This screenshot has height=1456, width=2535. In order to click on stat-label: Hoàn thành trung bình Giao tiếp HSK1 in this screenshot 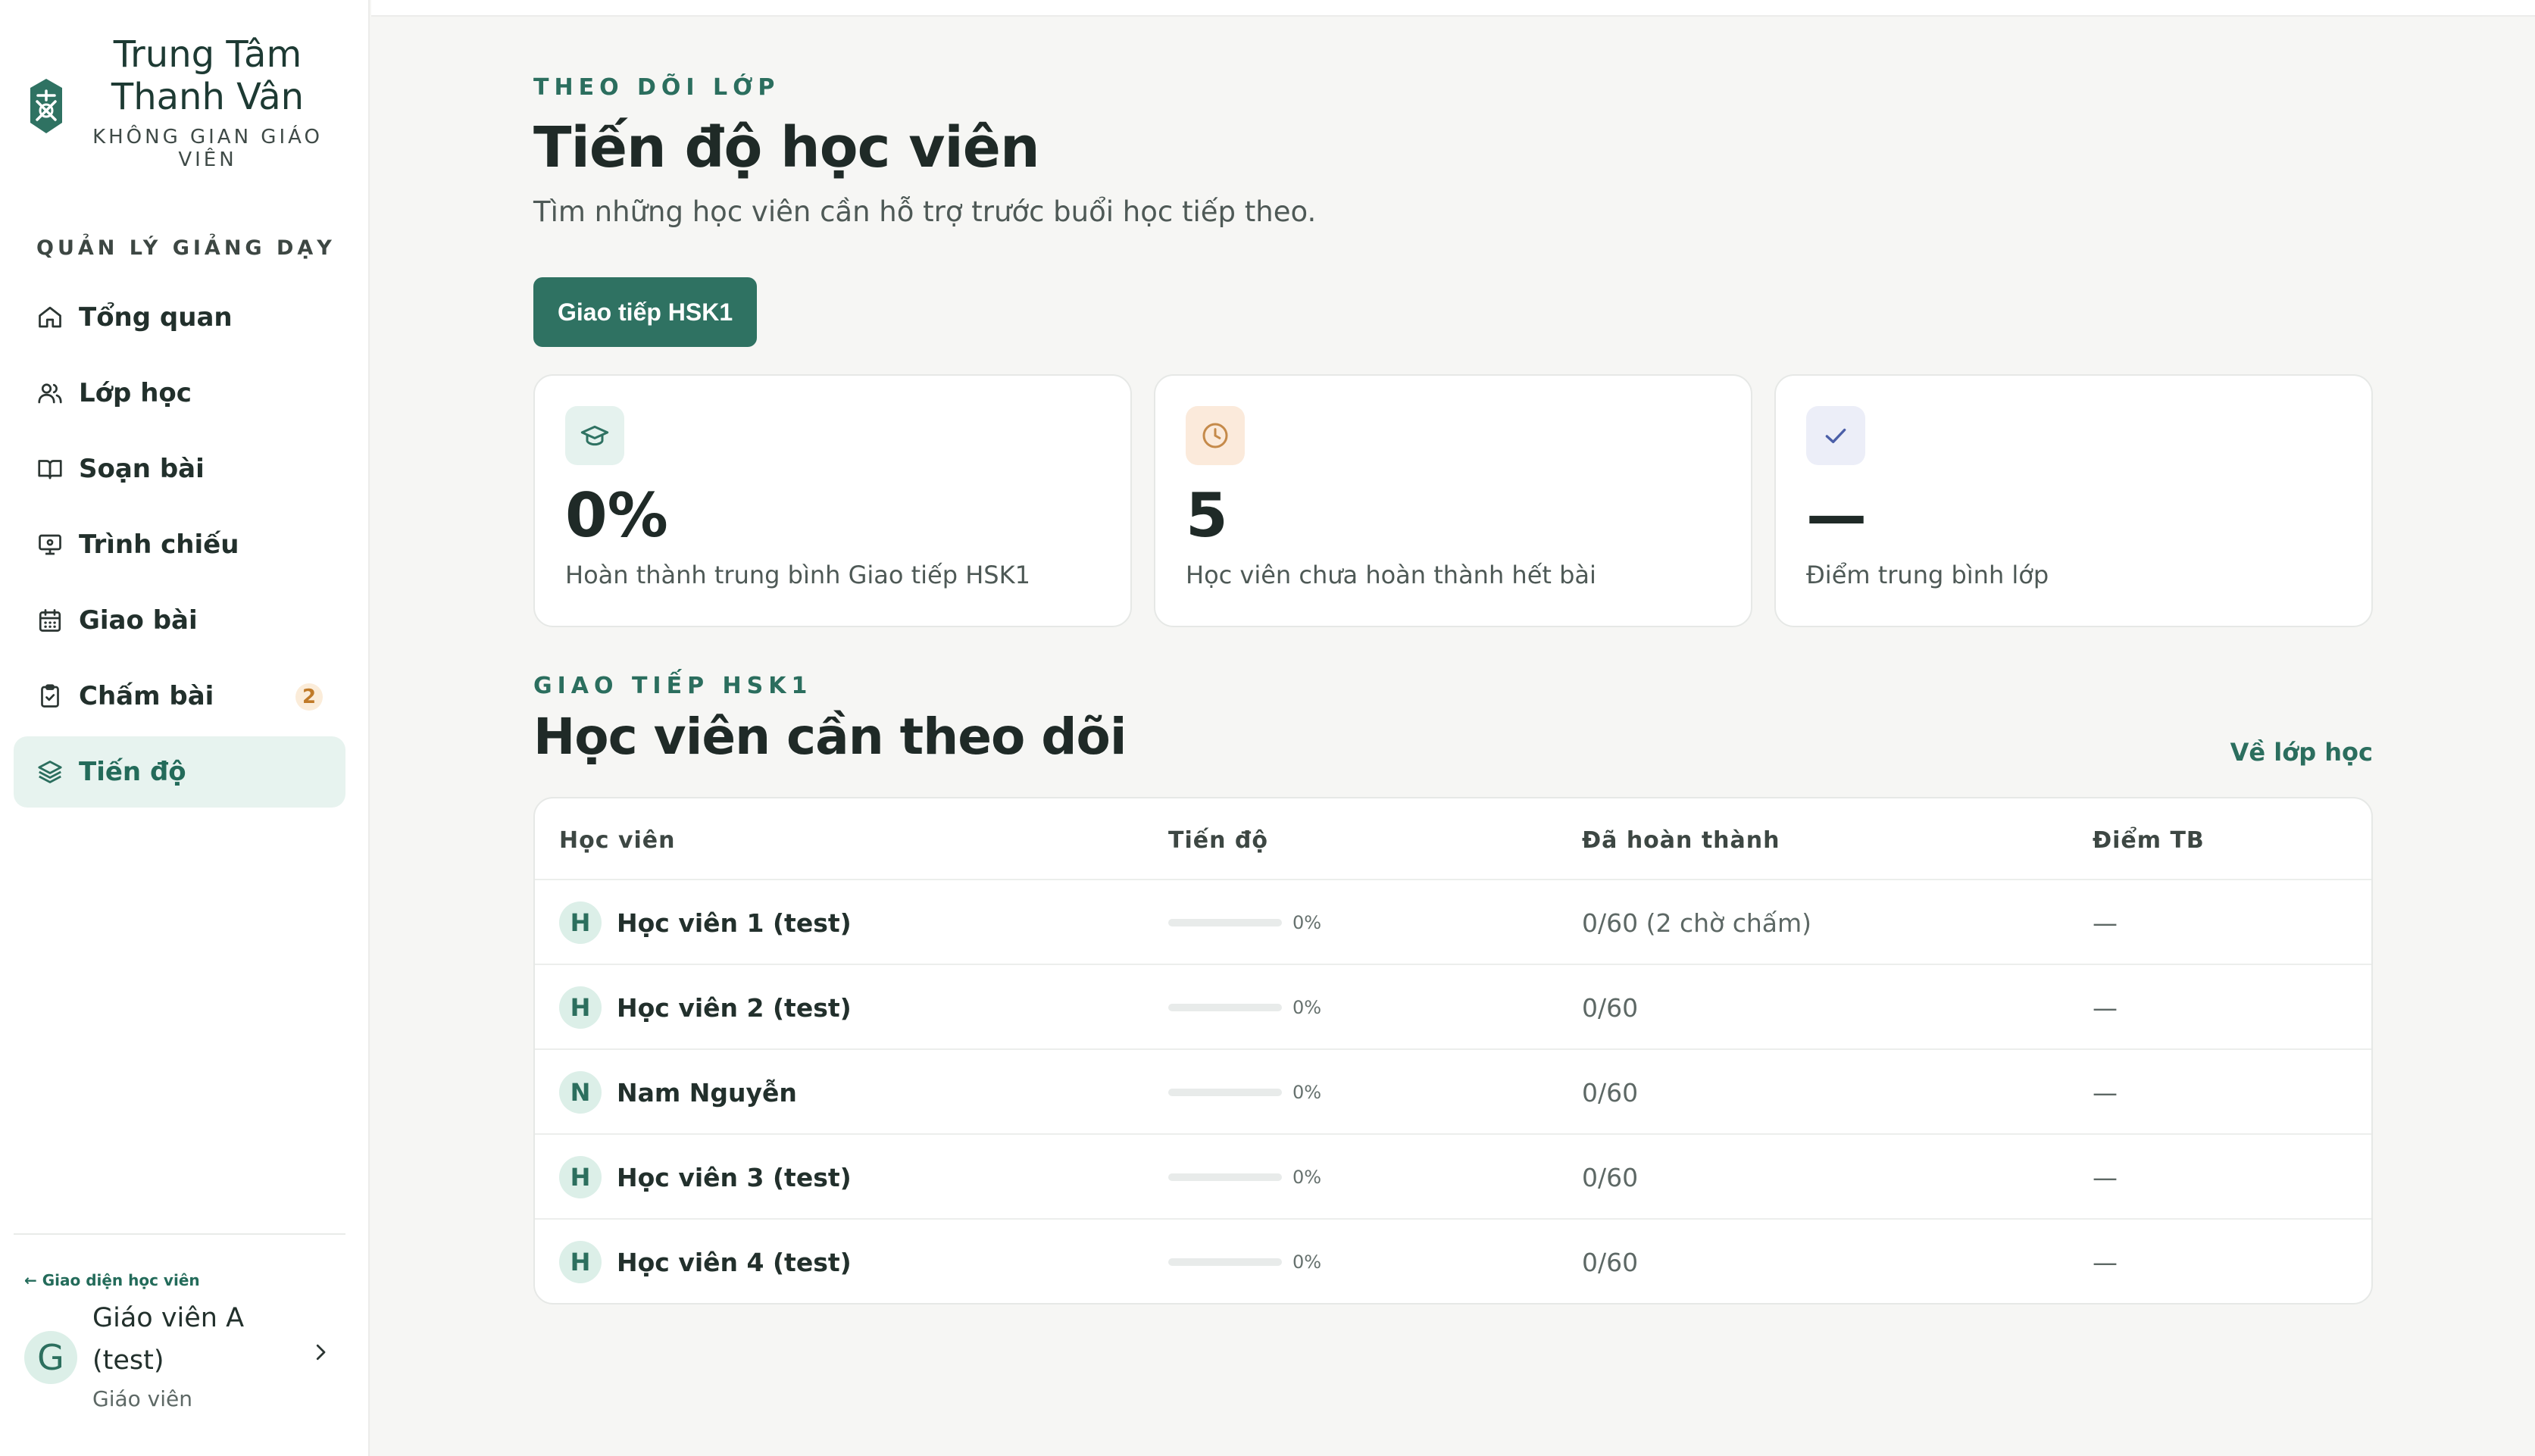, I will do `click(797, 575)`.